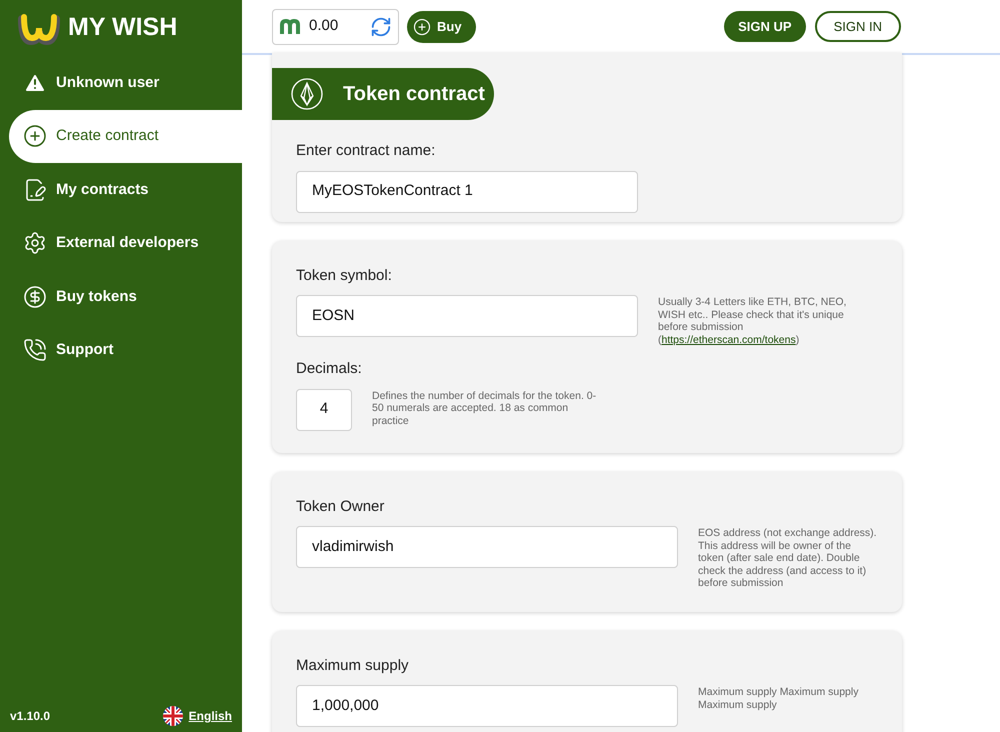  I want to click on token-logo-icon, so click(290, 27).